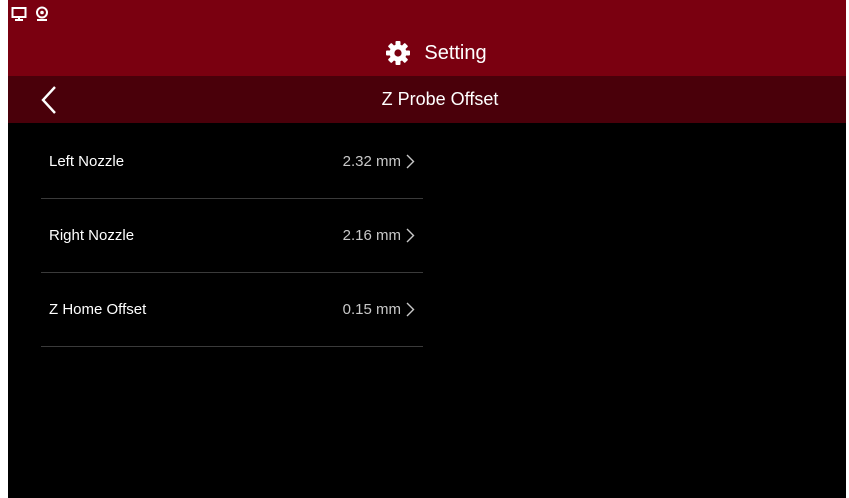  Describe the element at coordinates (232, 162) in the screenshot. I see `setting-row-left-nozzle: Left Nozzle 2.32 mm` at that location.